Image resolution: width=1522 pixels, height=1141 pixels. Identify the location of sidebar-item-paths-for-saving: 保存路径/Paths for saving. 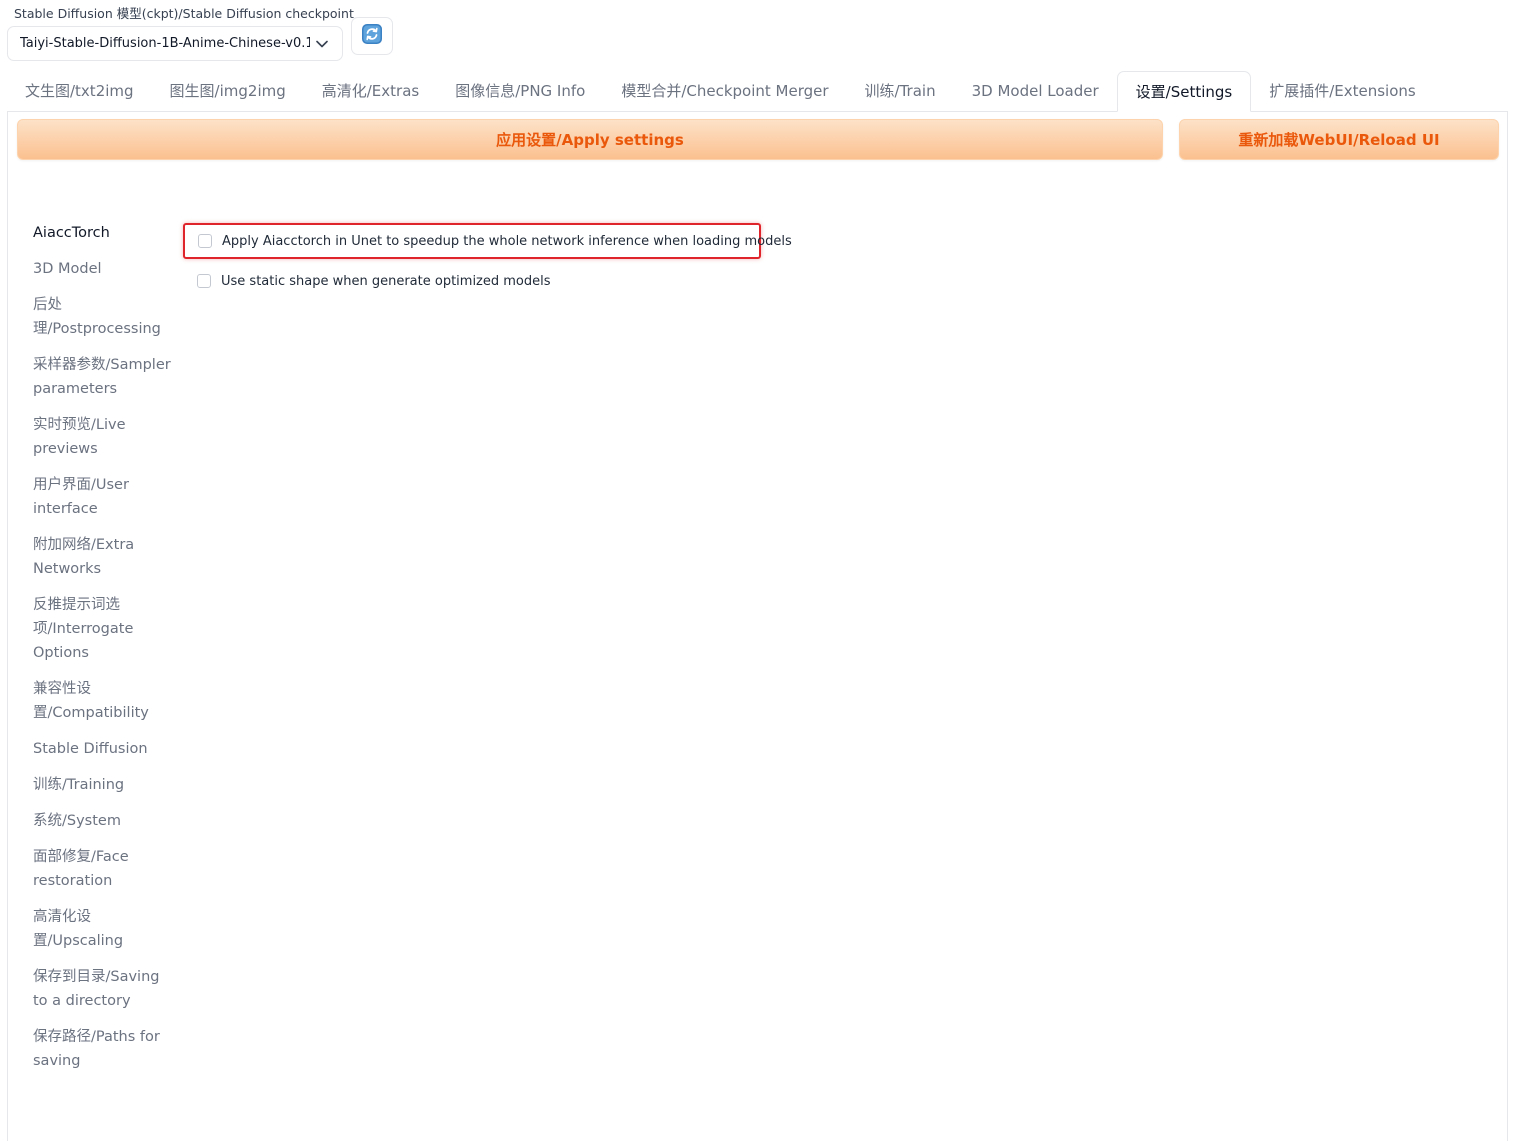
(103, 1049).